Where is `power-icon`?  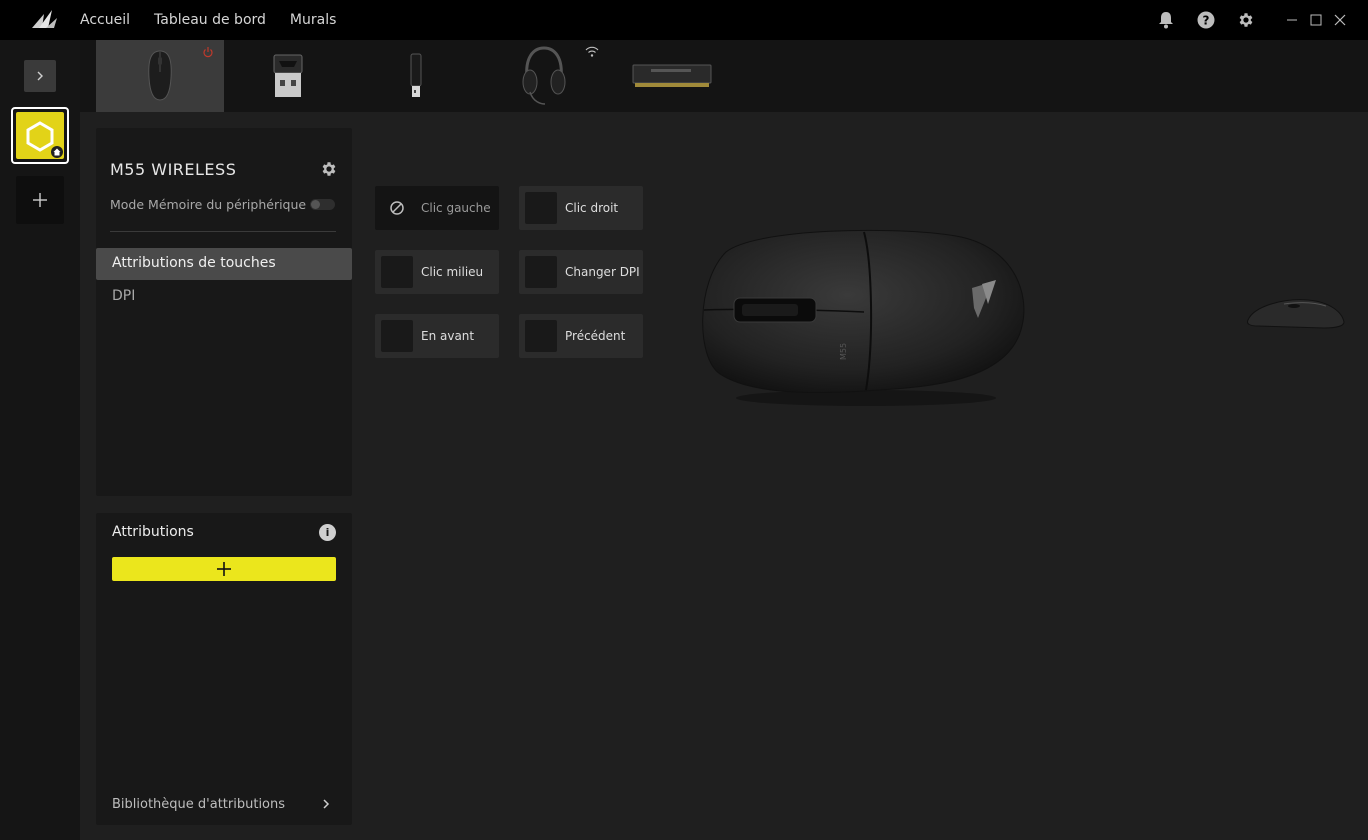
power-icon is located at coordinates (208, 52).